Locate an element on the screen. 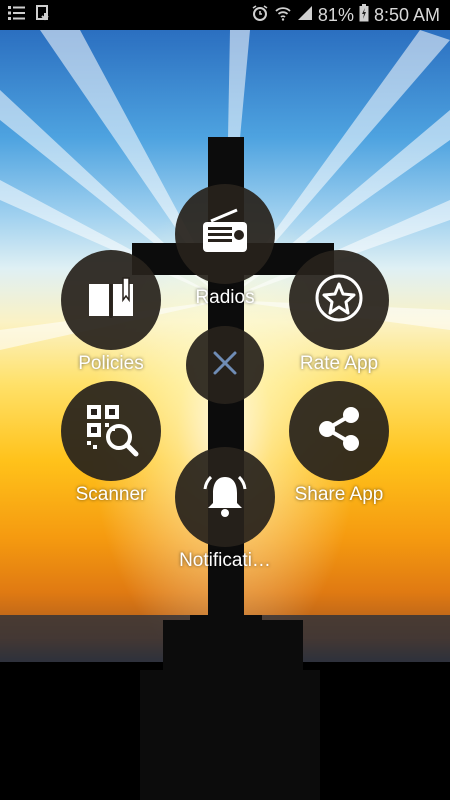 The height and width of the screenshot is (800, 450). notifications-button is located at coordinates (225, 497).